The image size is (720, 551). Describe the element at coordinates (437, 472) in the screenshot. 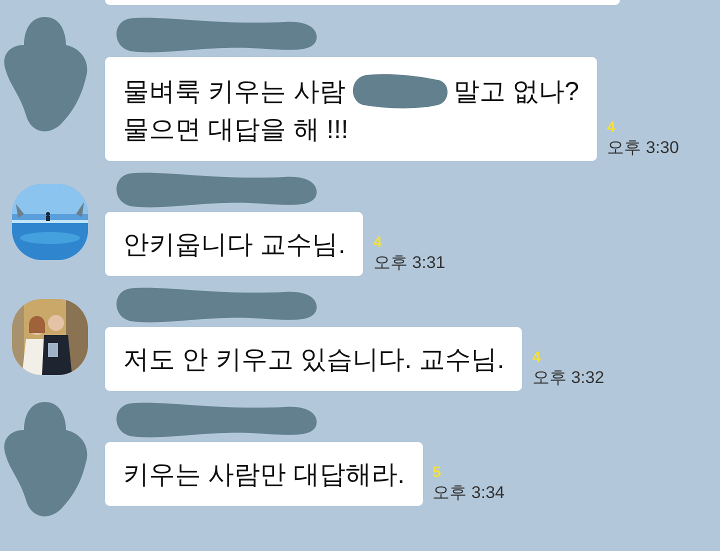

I see `unread-count: 5` at that location.